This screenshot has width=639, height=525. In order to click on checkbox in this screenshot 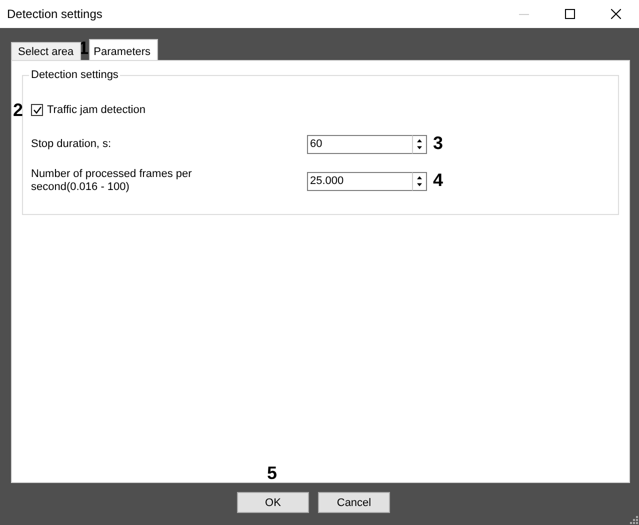, I will do `click(37, 110)`.